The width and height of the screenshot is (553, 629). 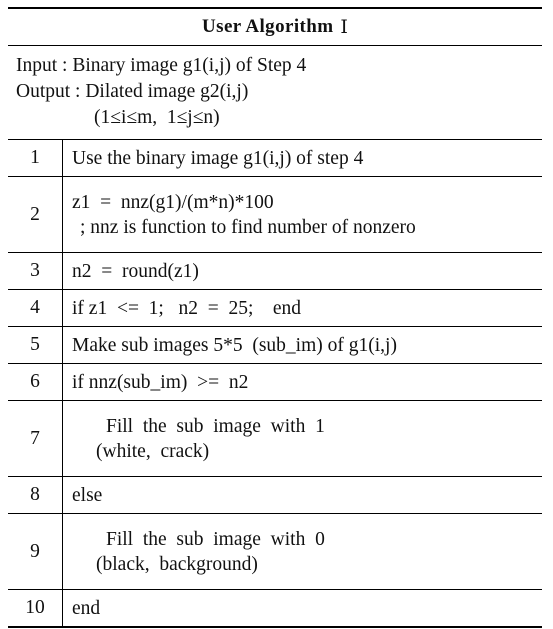 What do you see at coordinates (157, 117) in the screenshot?
I see `index-range-line: (1≤i≤m, 1≤j≤n)` at bounding box center [157, 117].